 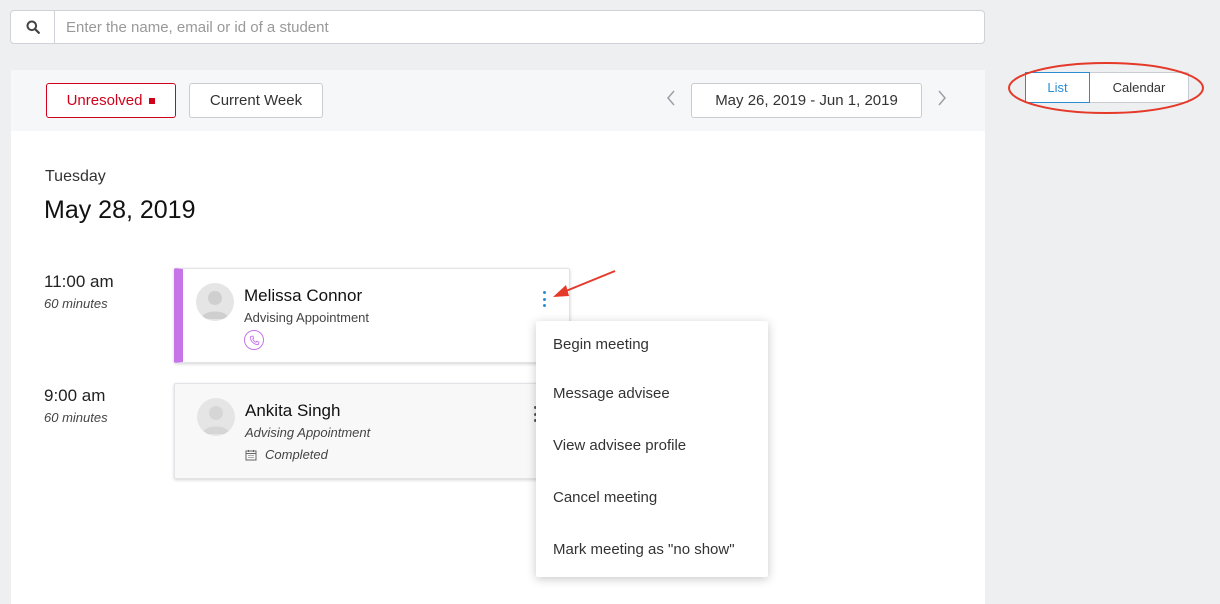 I want to click on menu-item-view-profile: View advisee profile, so click(x=652, y=445).